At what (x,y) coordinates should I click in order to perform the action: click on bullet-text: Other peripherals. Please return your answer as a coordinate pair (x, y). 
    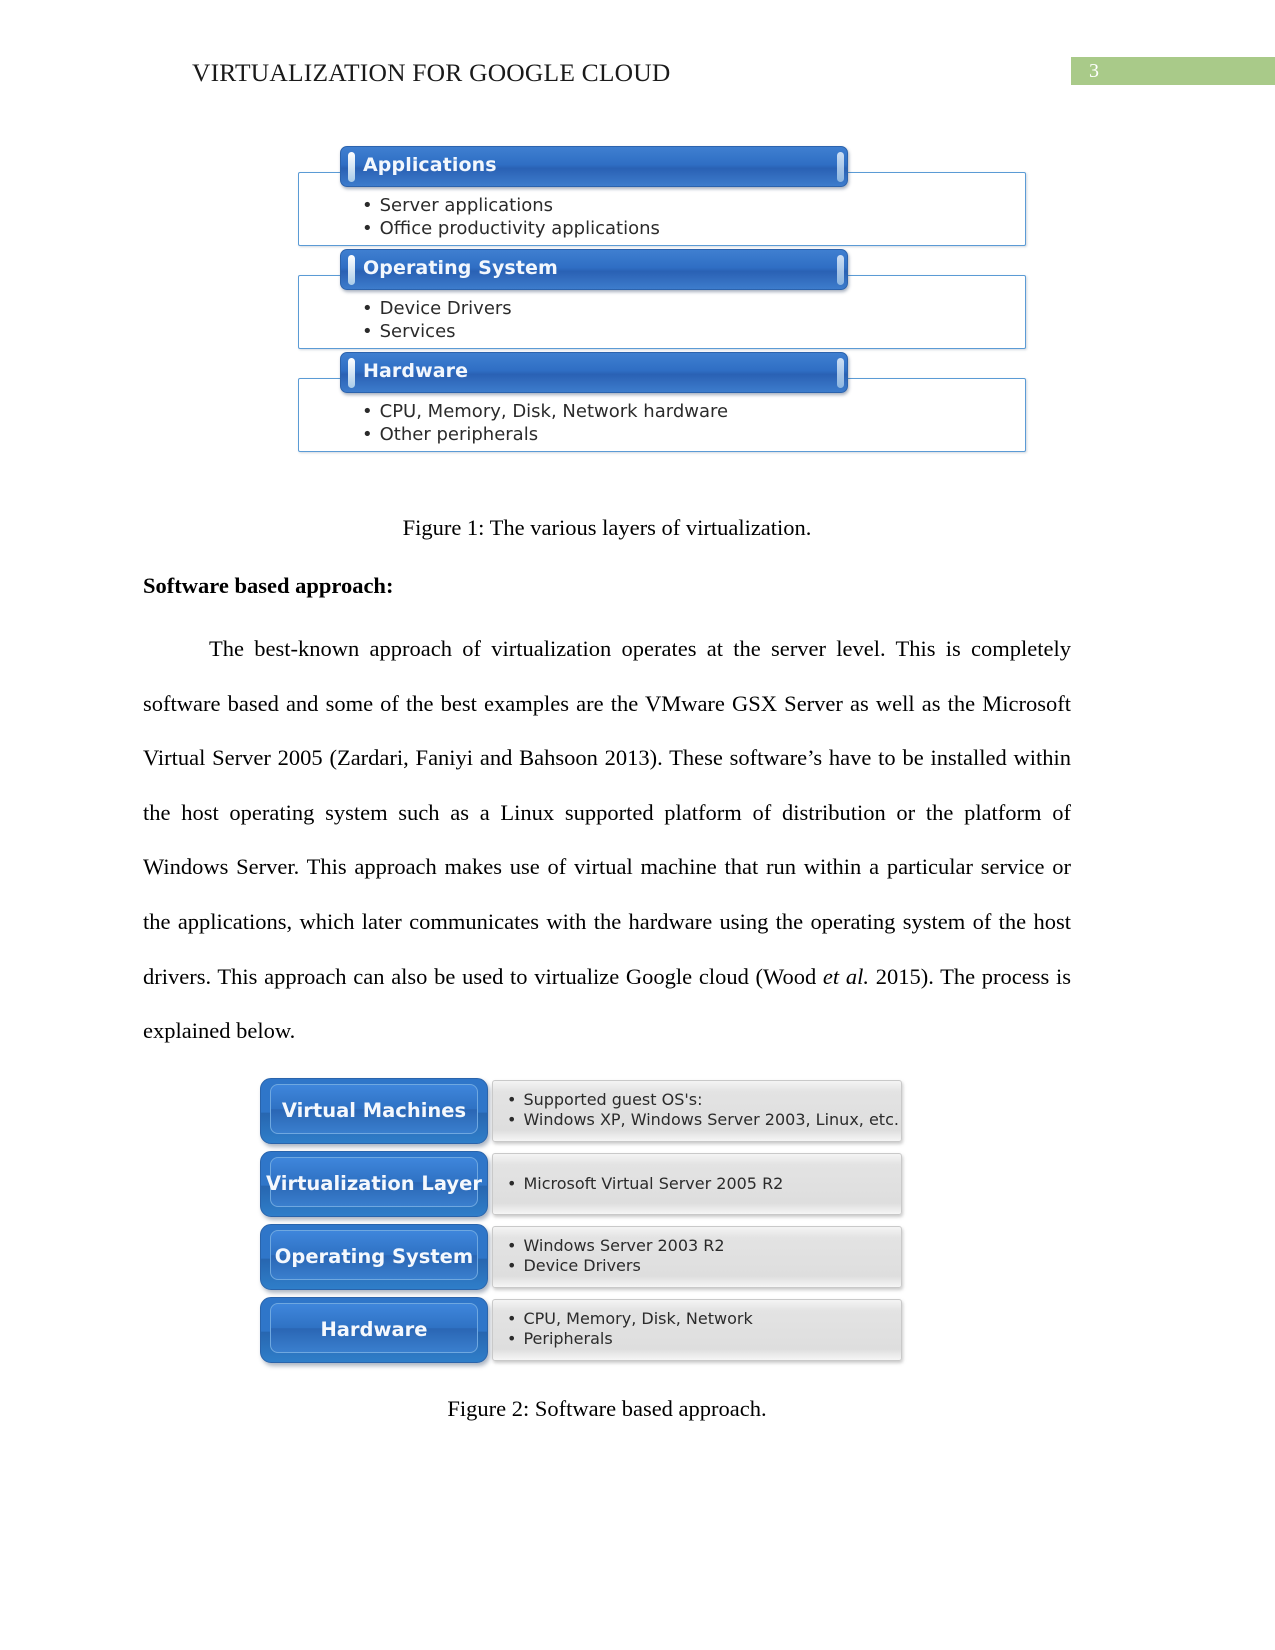
    Looking at the image, I should click on (459, 434).